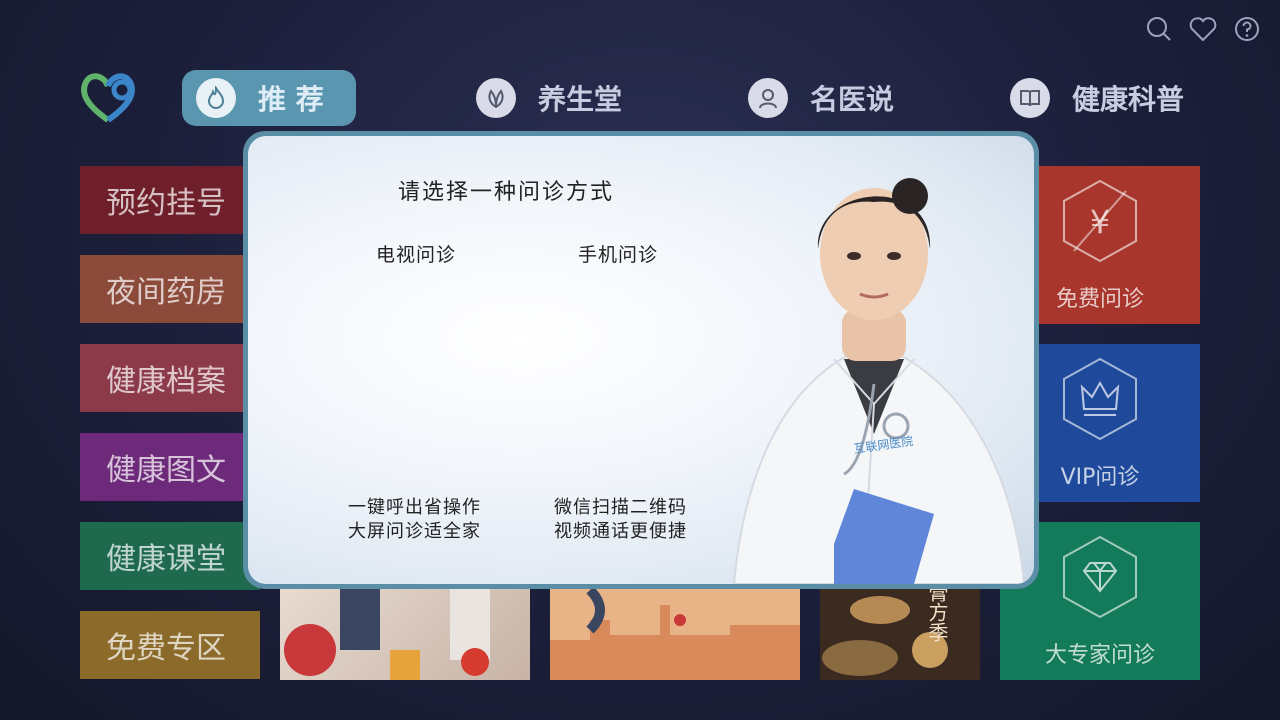 This screenshot has width=1280, height=720. What do you see at coordinates (166, 203) in the screenshot?
I see `tile-label: 预约挂号` at bounding box center [166, 203].